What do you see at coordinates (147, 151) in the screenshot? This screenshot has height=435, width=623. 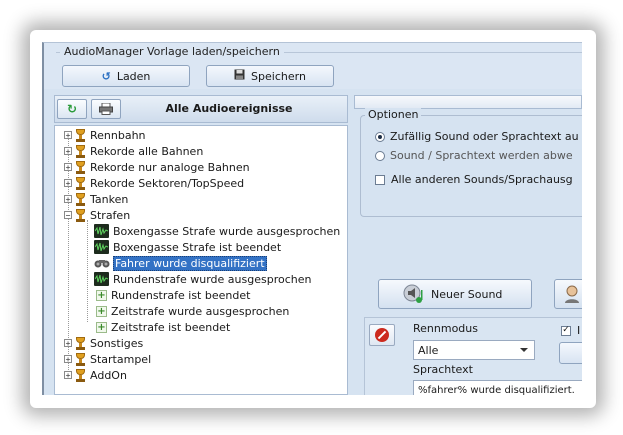 I see `tree-item-label: Rekorde alle Bahnen` at bounding box center [147, 151].